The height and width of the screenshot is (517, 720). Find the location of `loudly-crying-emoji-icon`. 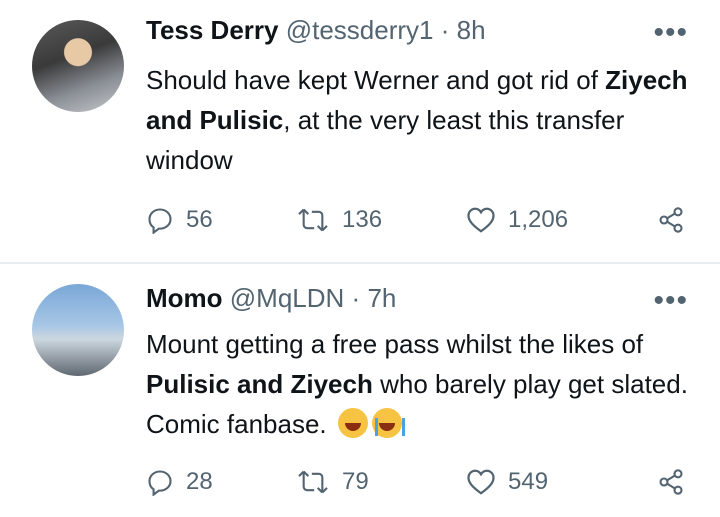

loudly-crying-emoji-icon is located at coordinates (388, 423).